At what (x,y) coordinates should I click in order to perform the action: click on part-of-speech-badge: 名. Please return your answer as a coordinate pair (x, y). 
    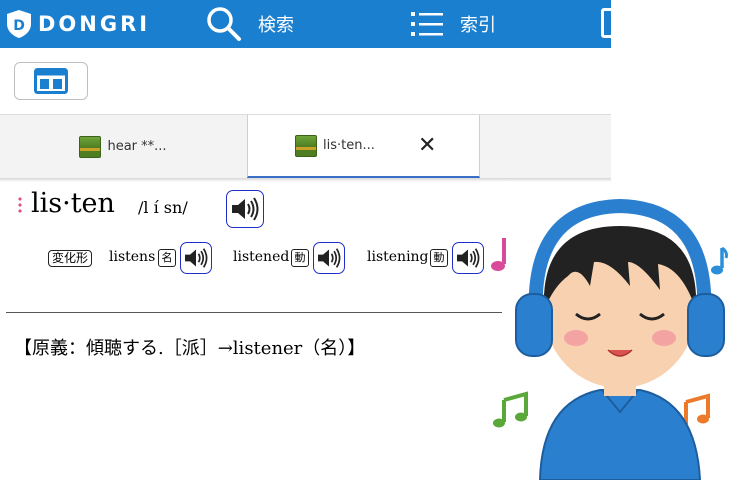
    Looking at the image, I should click on (167, 258).